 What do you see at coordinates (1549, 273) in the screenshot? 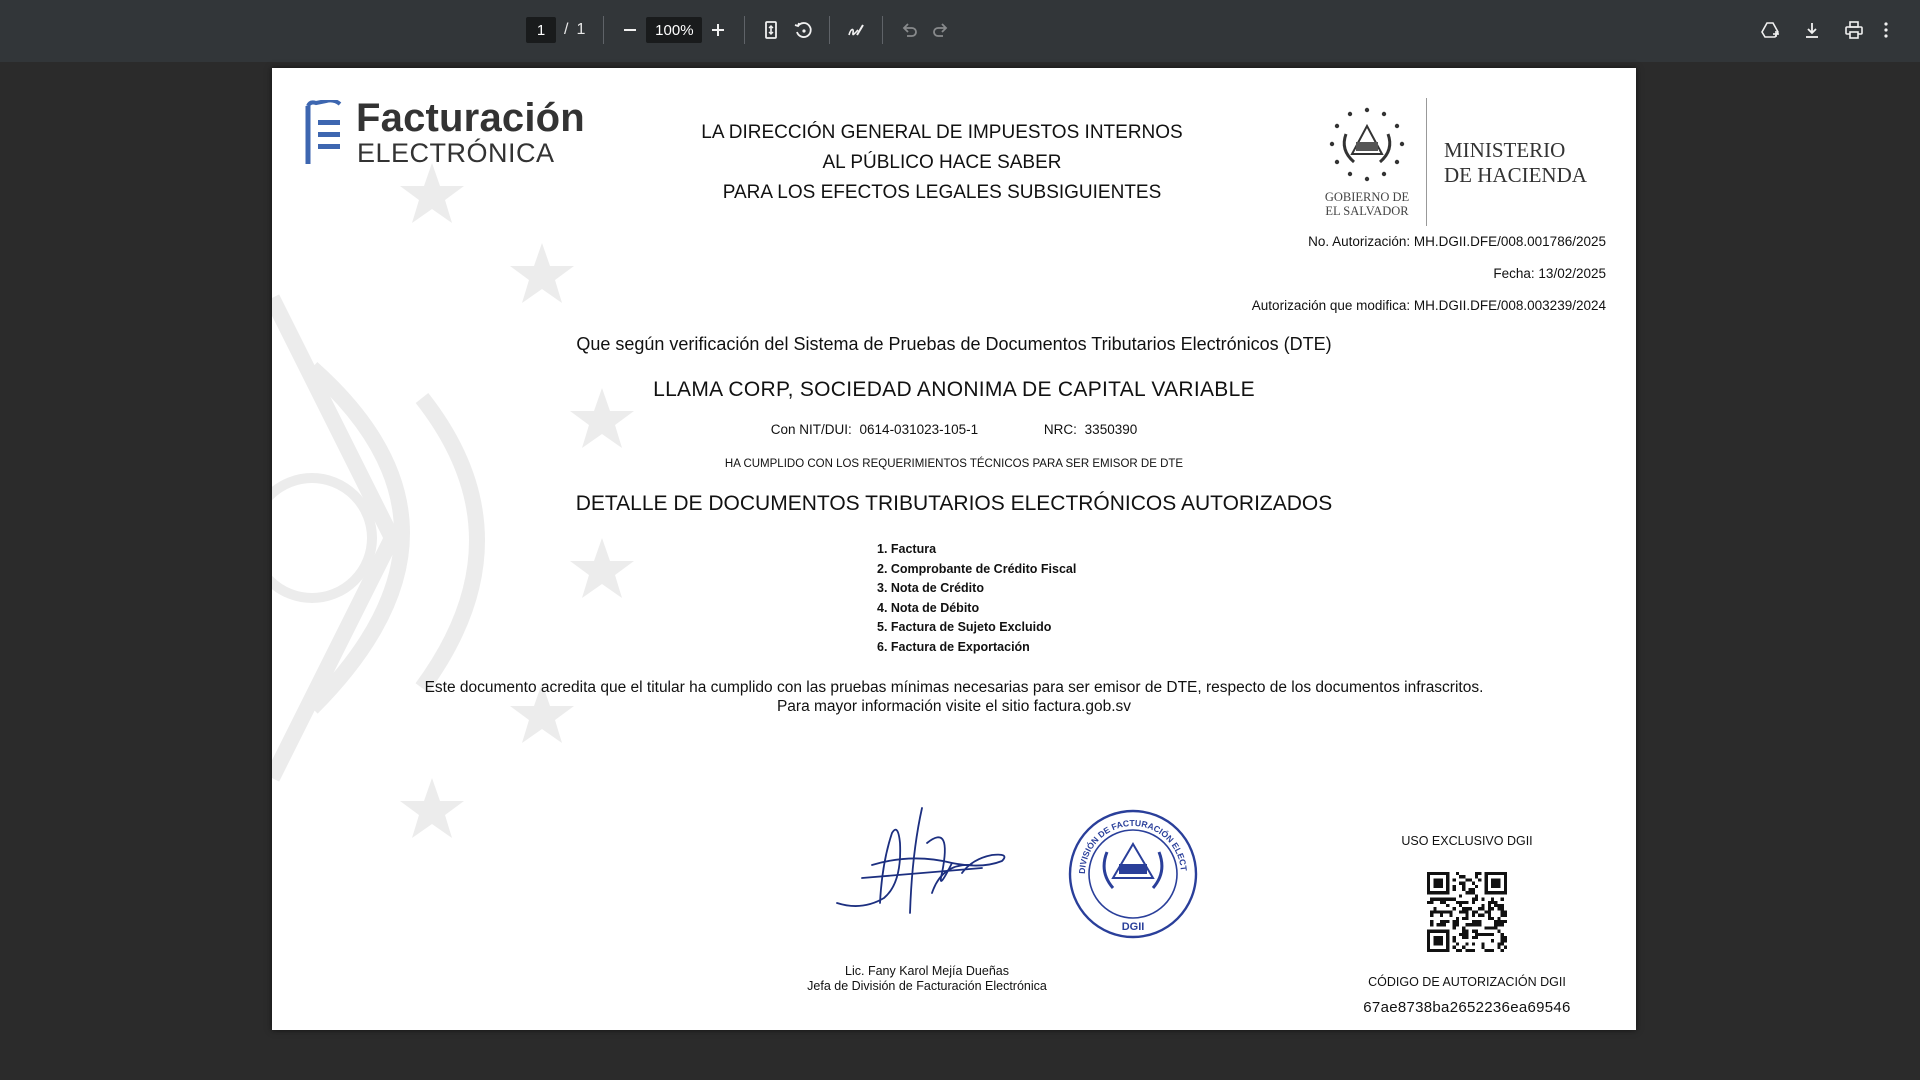
I see `authorization-date: Fecha: 13/02/2025` at bounding box center [1549, 273].